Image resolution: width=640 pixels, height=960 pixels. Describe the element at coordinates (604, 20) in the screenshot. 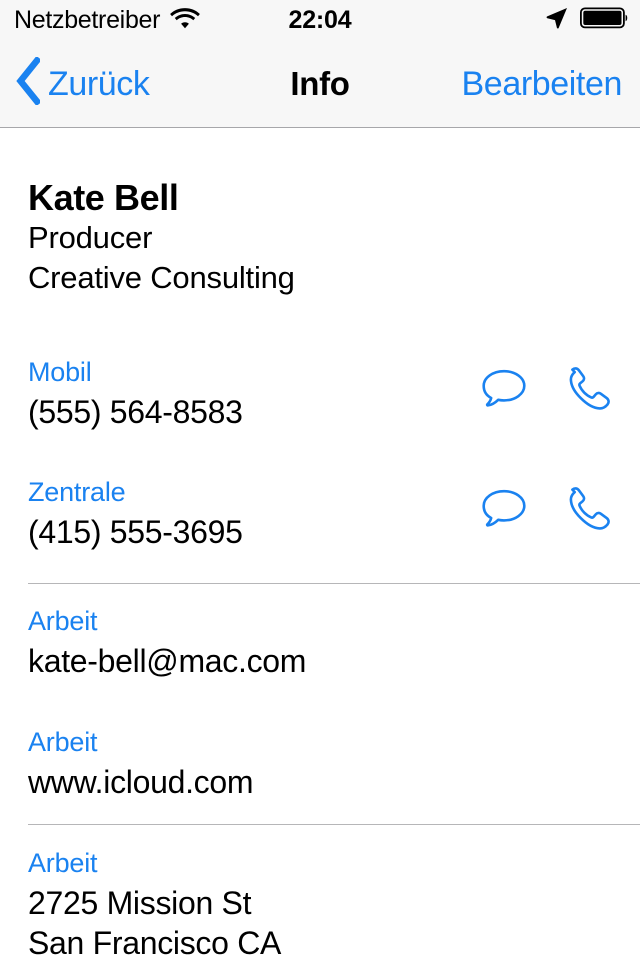

I see `battery-full-icon` at that location.